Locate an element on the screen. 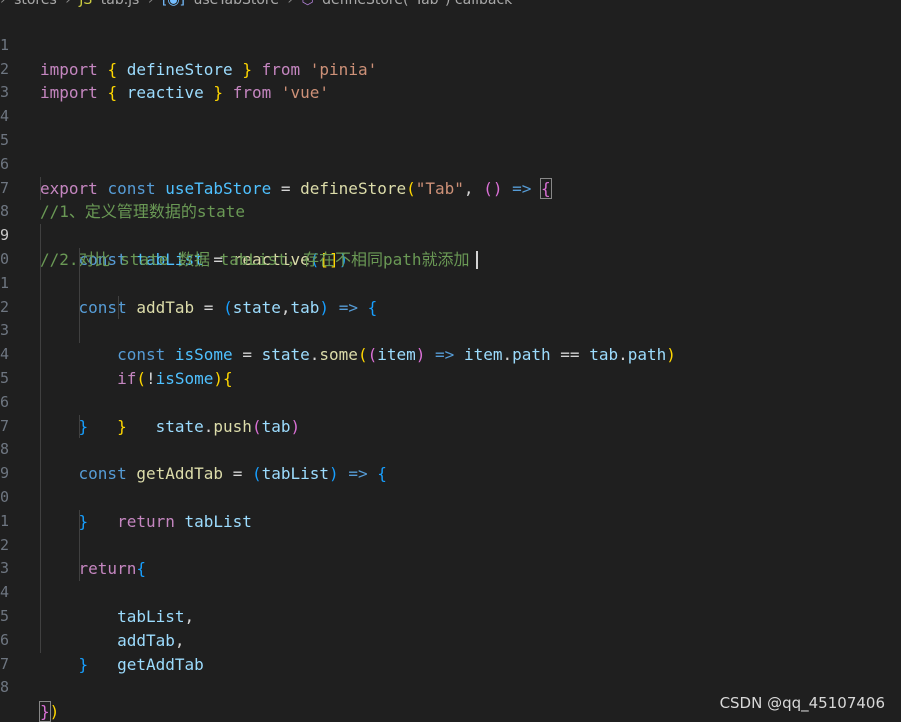 The height and width of the screenshot is (722, 901). line-text: }) is located at coordinates (49, 711).